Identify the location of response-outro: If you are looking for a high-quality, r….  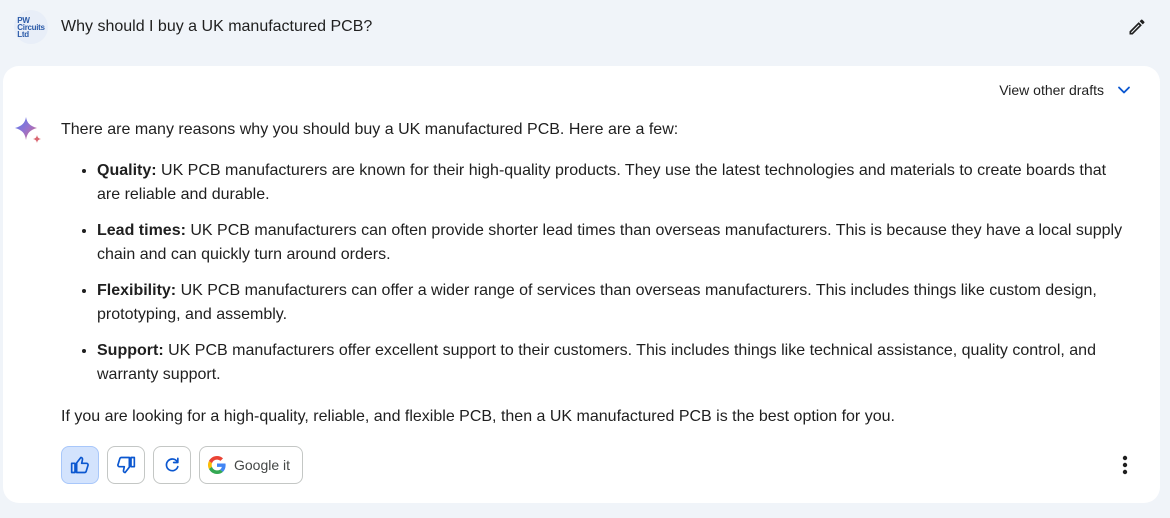
(478, 416).